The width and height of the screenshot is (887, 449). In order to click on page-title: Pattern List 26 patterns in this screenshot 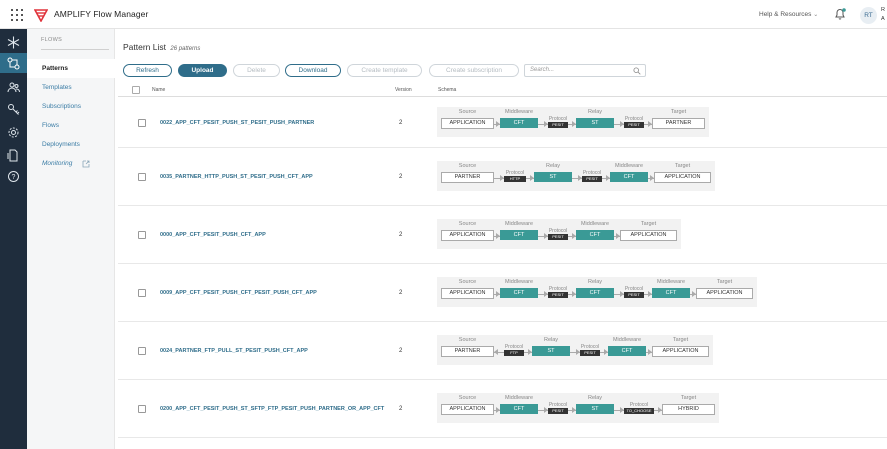, I will do `click(161, 47)`.